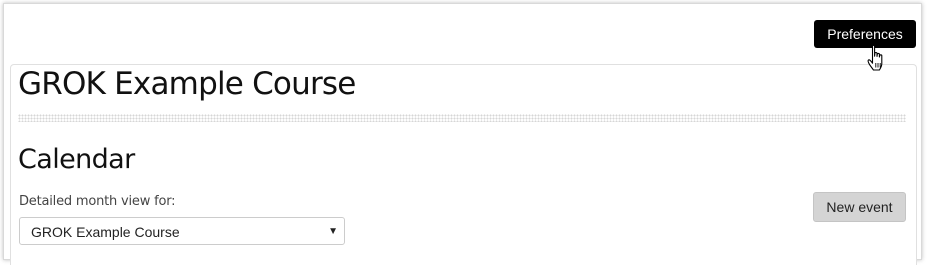  I want to click on calendar-heading: Calendar, so click(76, 159).